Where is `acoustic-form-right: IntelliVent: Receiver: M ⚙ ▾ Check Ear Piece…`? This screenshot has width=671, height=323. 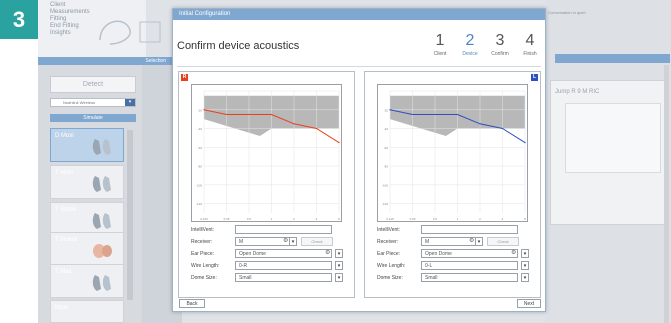
acoustic-form-right: IntelliVent: Receiver: M ⚙ ▾ Check Ear Piece… is located at coordinates (270, 255).